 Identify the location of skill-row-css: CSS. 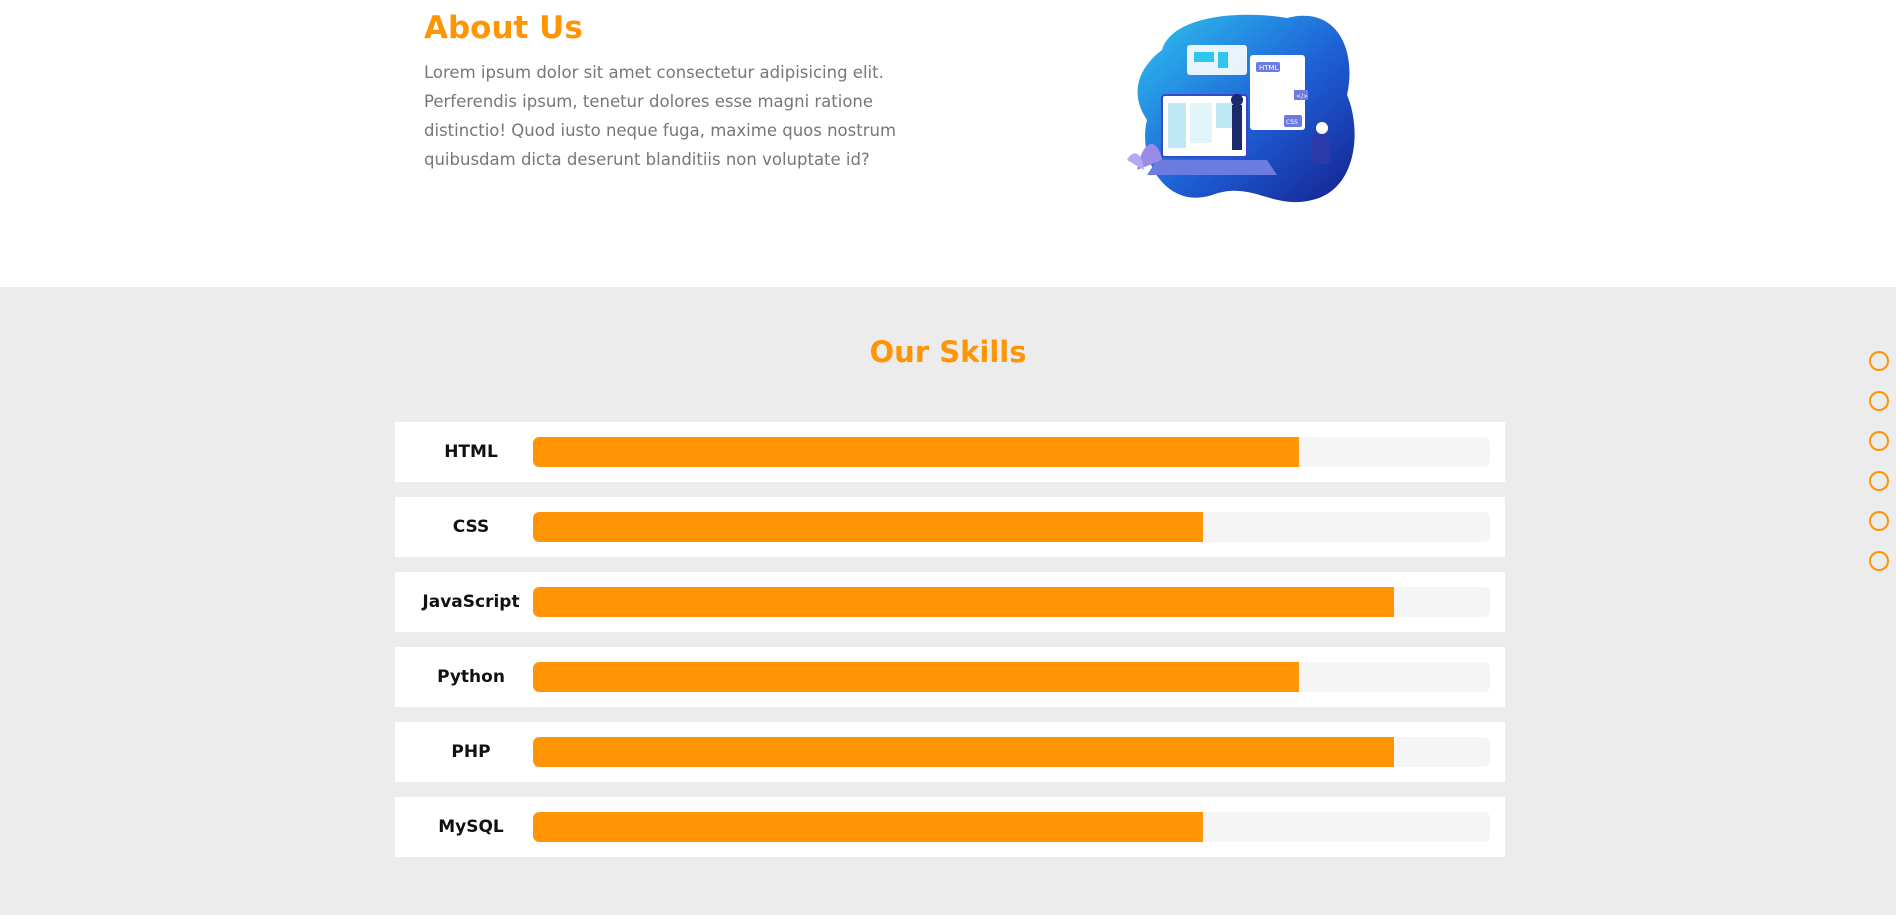
(950, 527).